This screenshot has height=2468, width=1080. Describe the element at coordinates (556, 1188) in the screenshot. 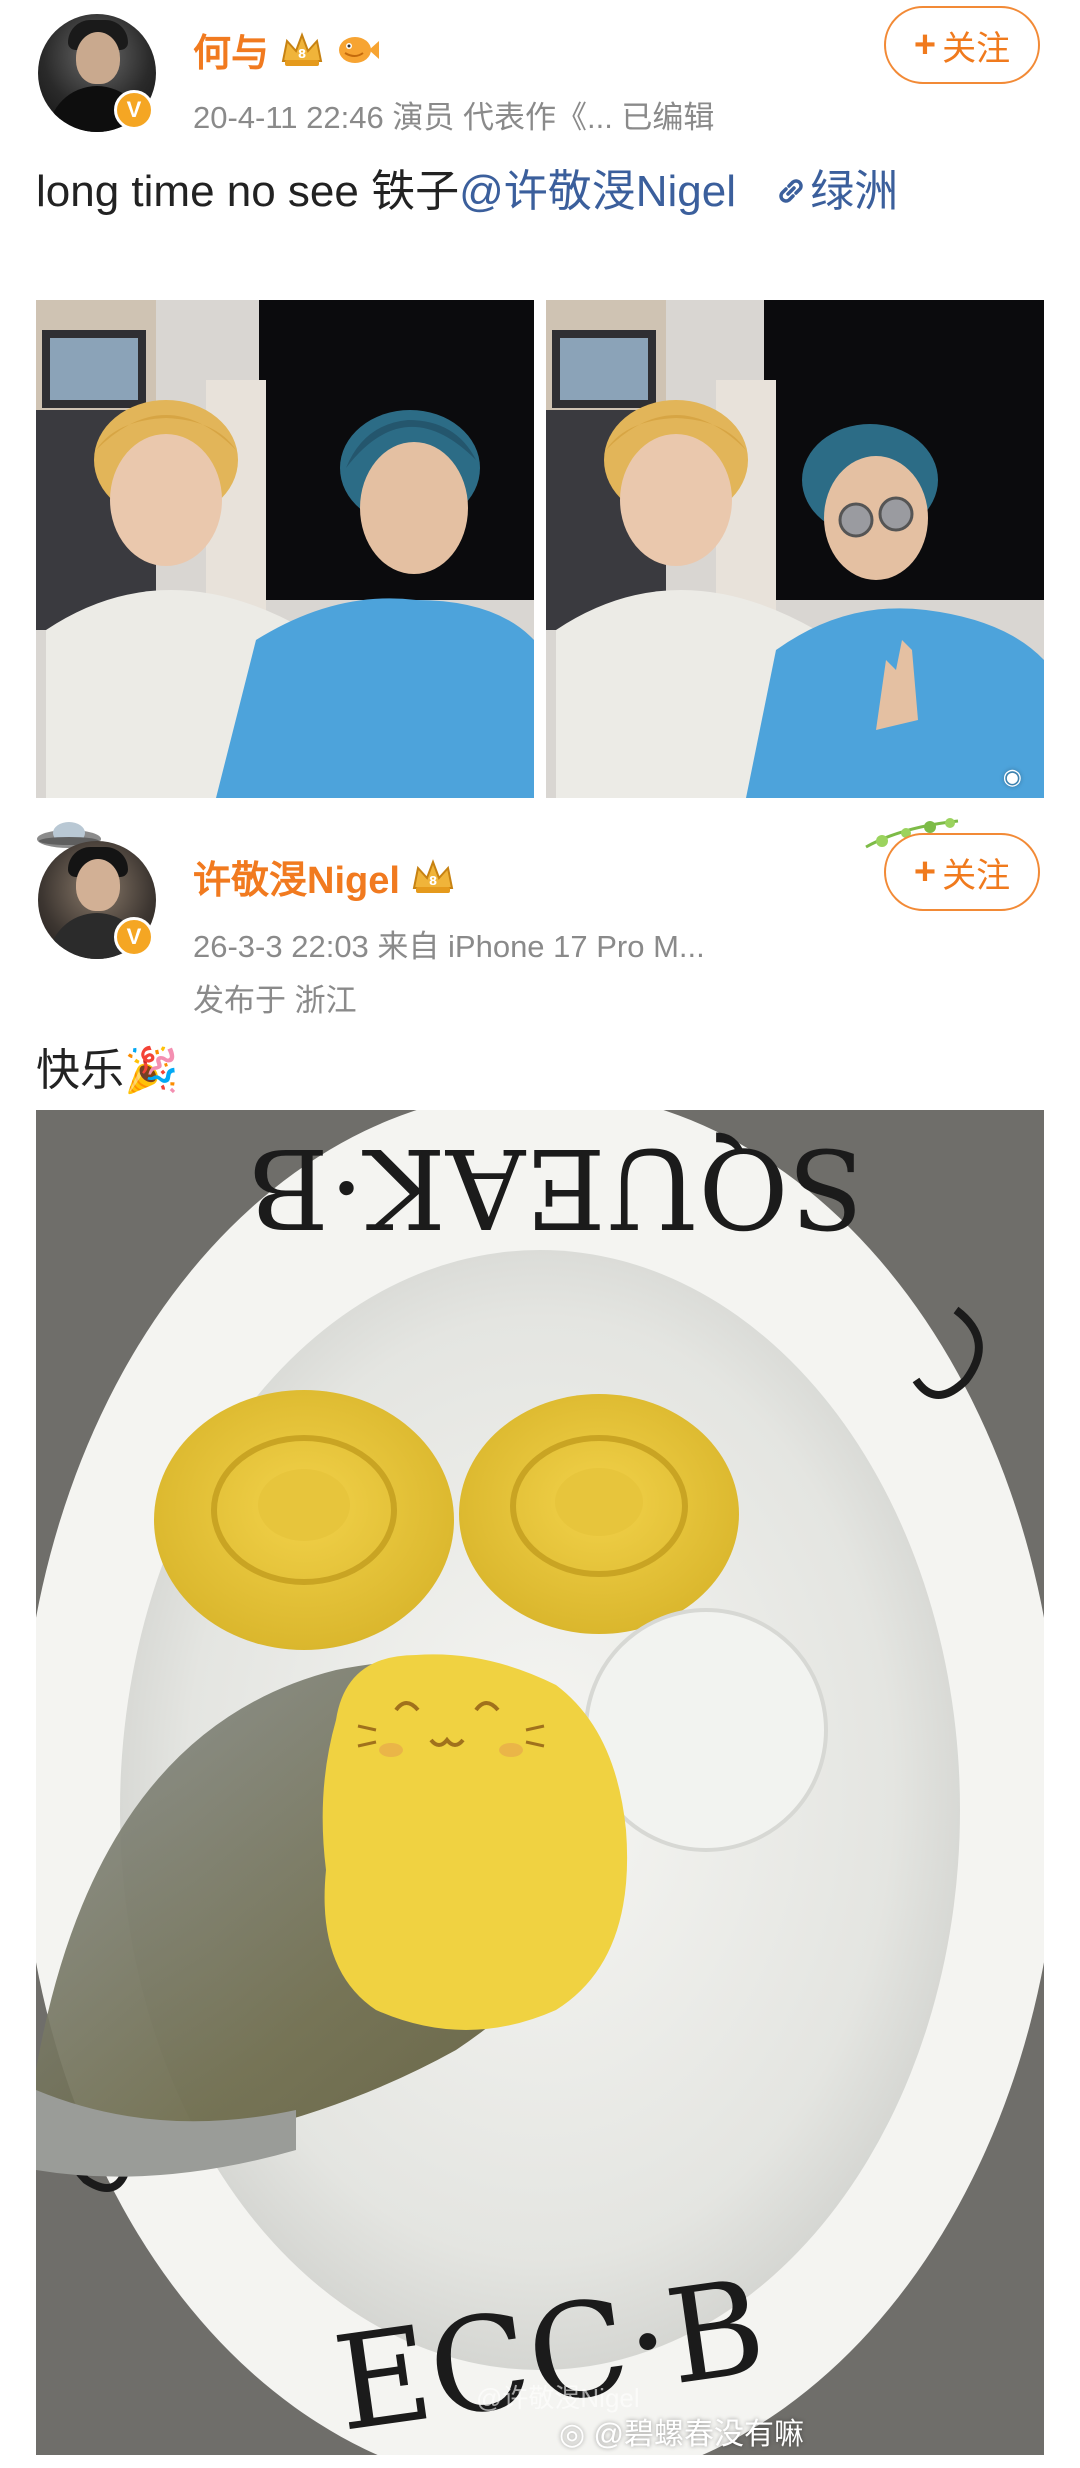

I see `bowl-rim-text-top: SQUEAK·B` at that location.